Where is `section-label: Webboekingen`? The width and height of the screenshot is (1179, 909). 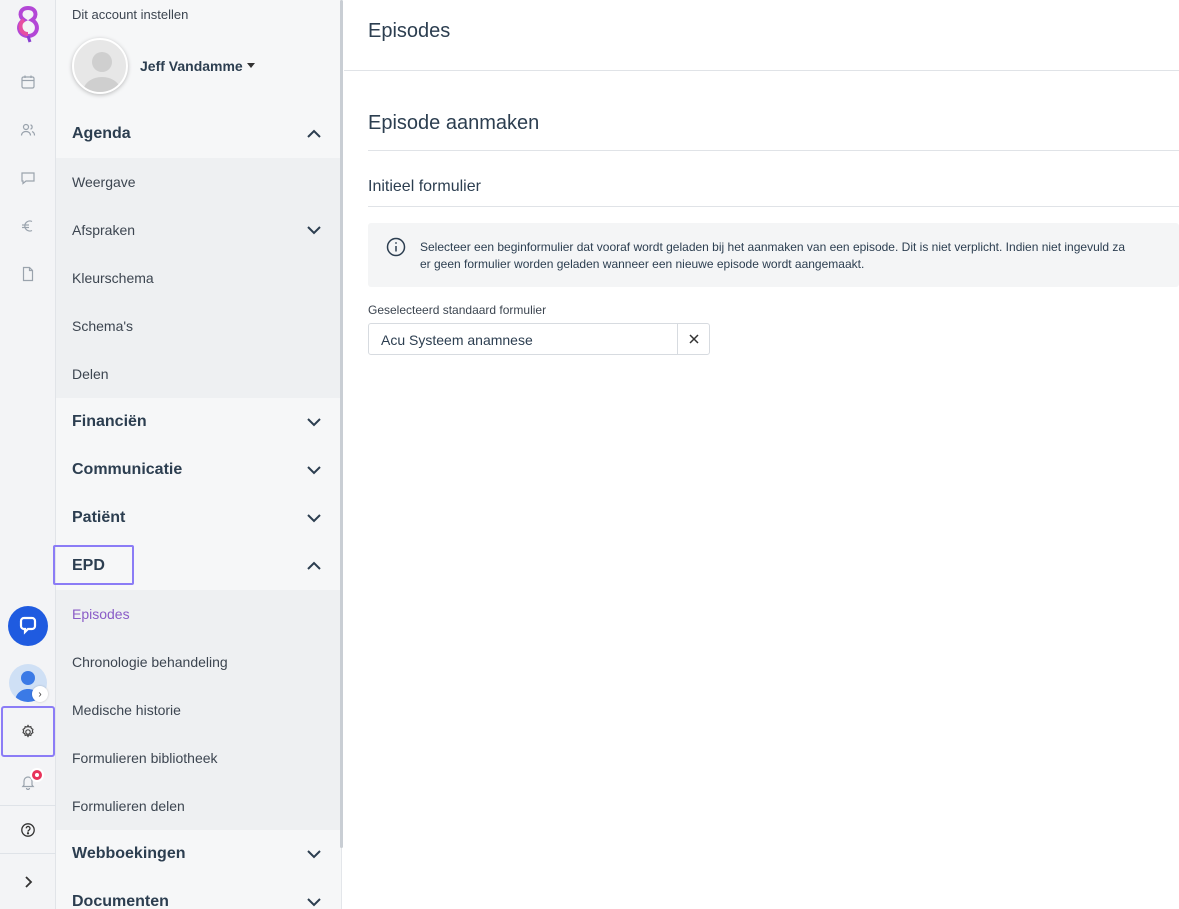
section-label: Webboekingen is located at coordinates (129, 853).